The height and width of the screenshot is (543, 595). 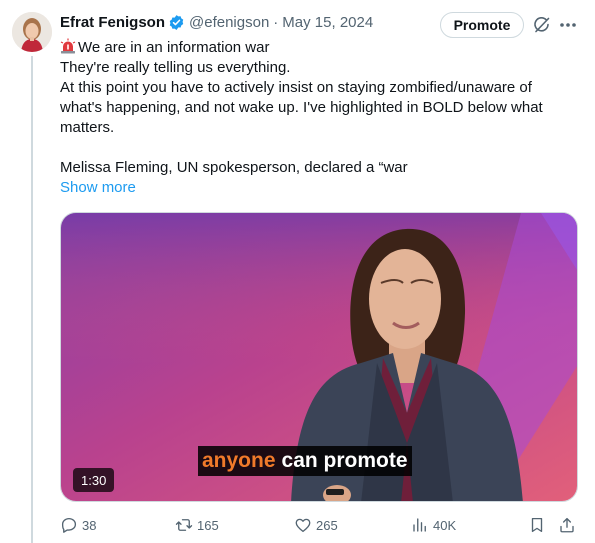 What do you see at coordinates (68, 46) in the screenshot?
I see `siren-emoji-icon` at bounding box center [68, 46].